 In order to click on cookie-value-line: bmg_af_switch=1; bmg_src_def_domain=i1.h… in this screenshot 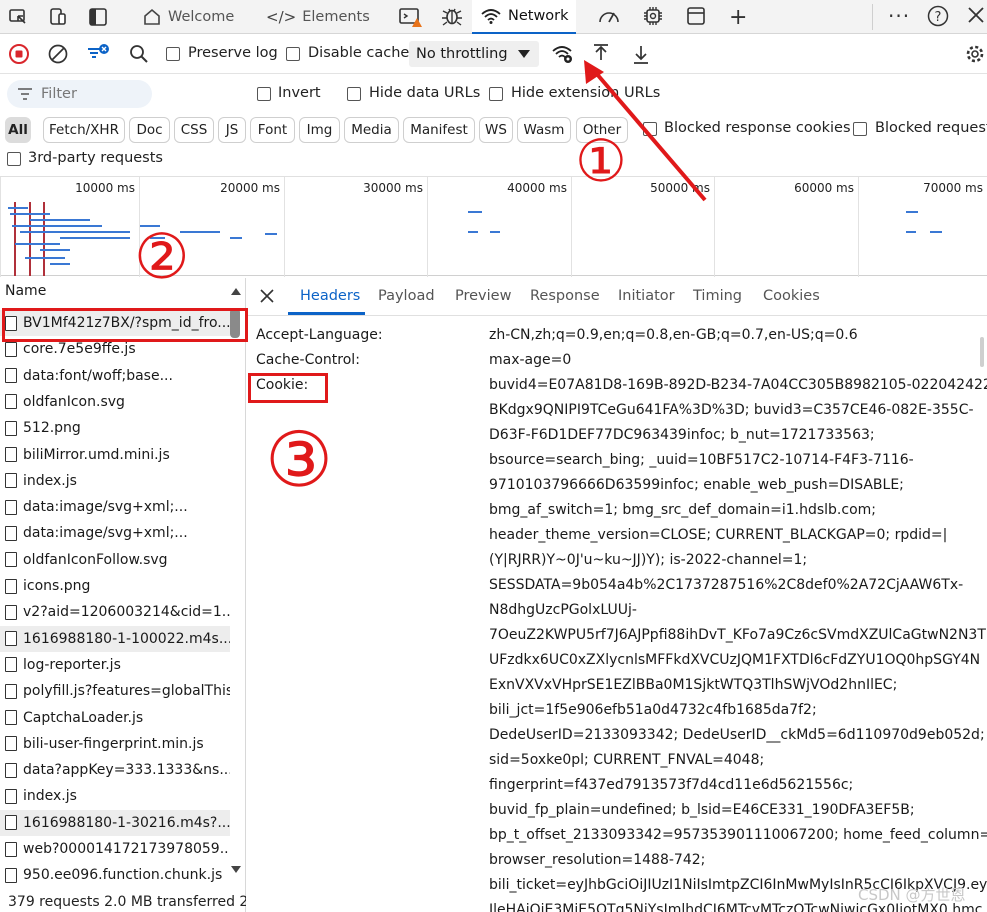, I will do `click(683, 510)`.